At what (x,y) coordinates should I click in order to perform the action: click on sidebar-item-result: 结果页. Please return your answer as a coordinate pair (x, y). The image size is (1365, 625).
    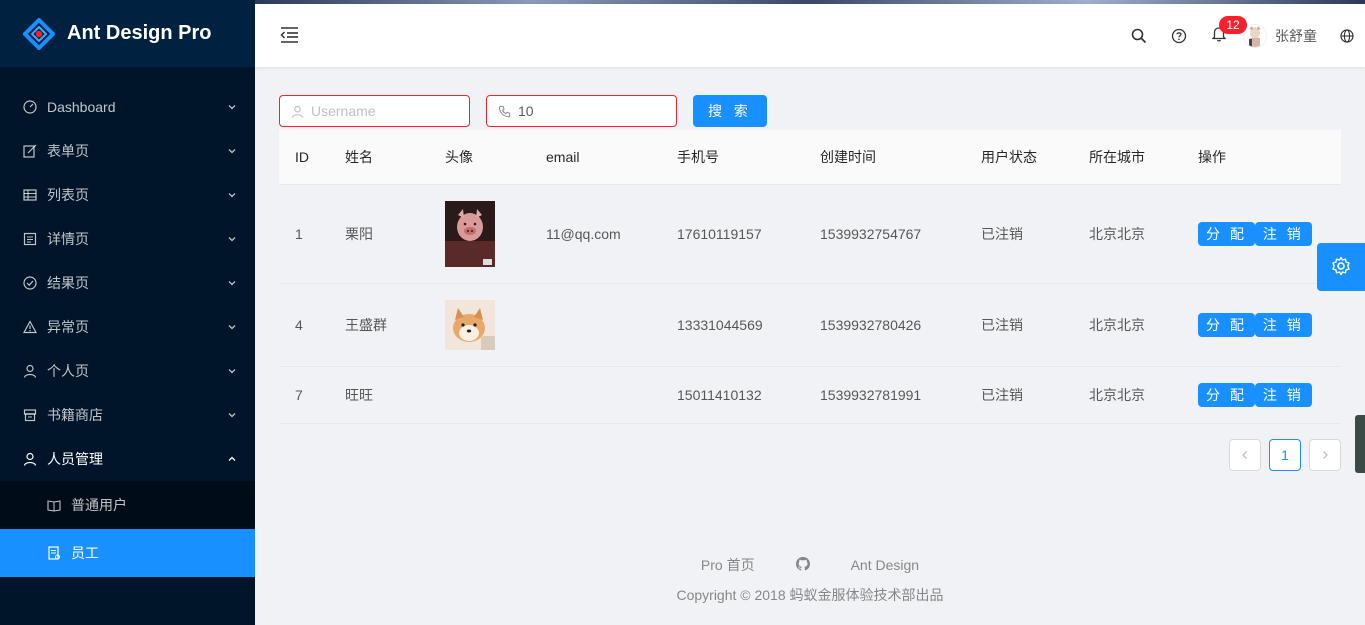
    Looking at the image, I should click on (127, 283).